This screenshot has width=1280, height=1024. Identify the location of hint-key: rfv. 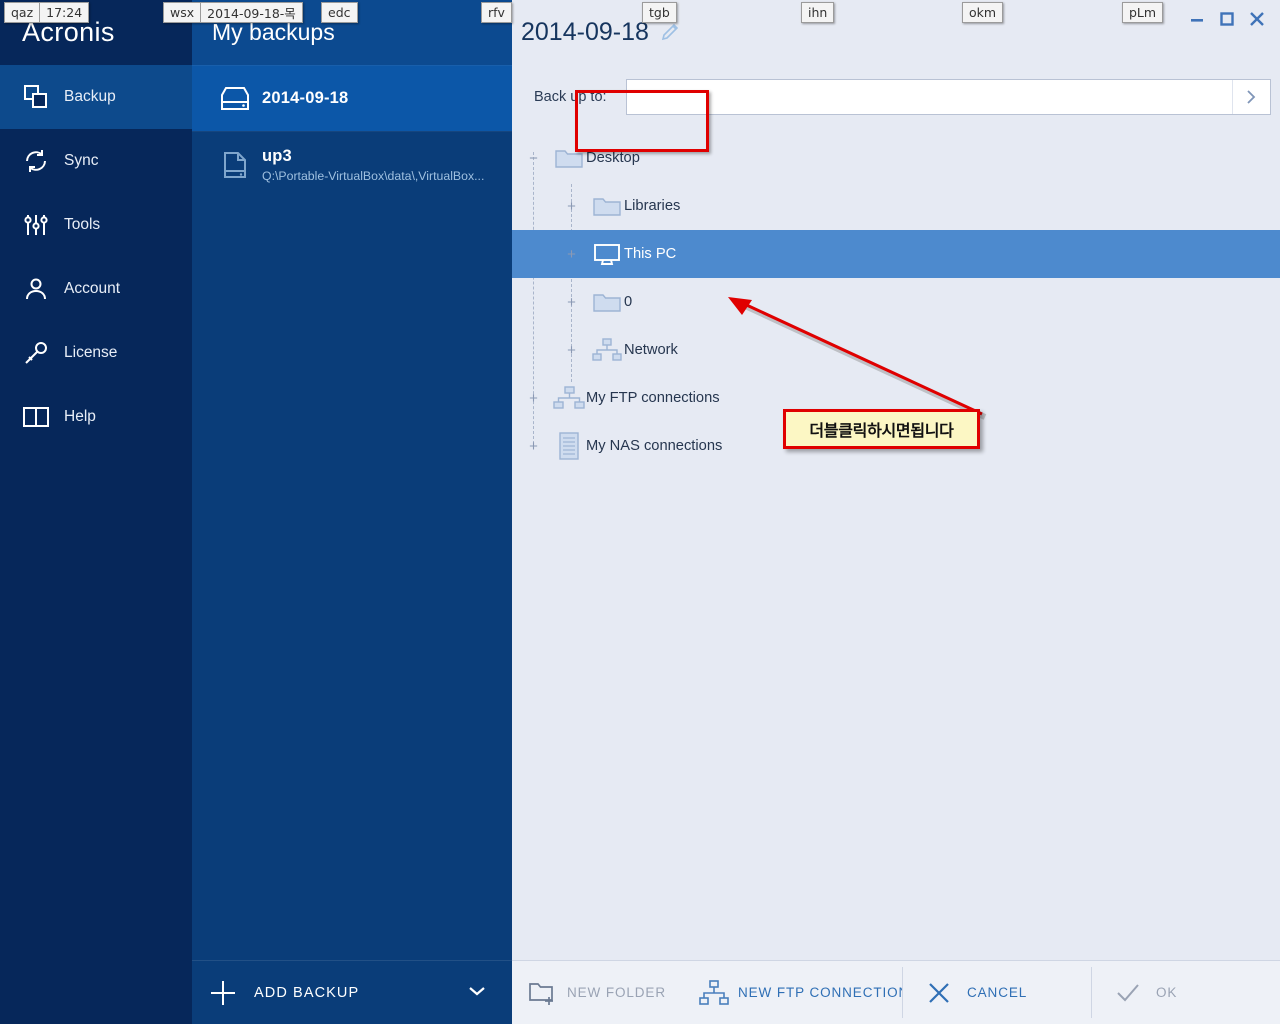
(496, 12).